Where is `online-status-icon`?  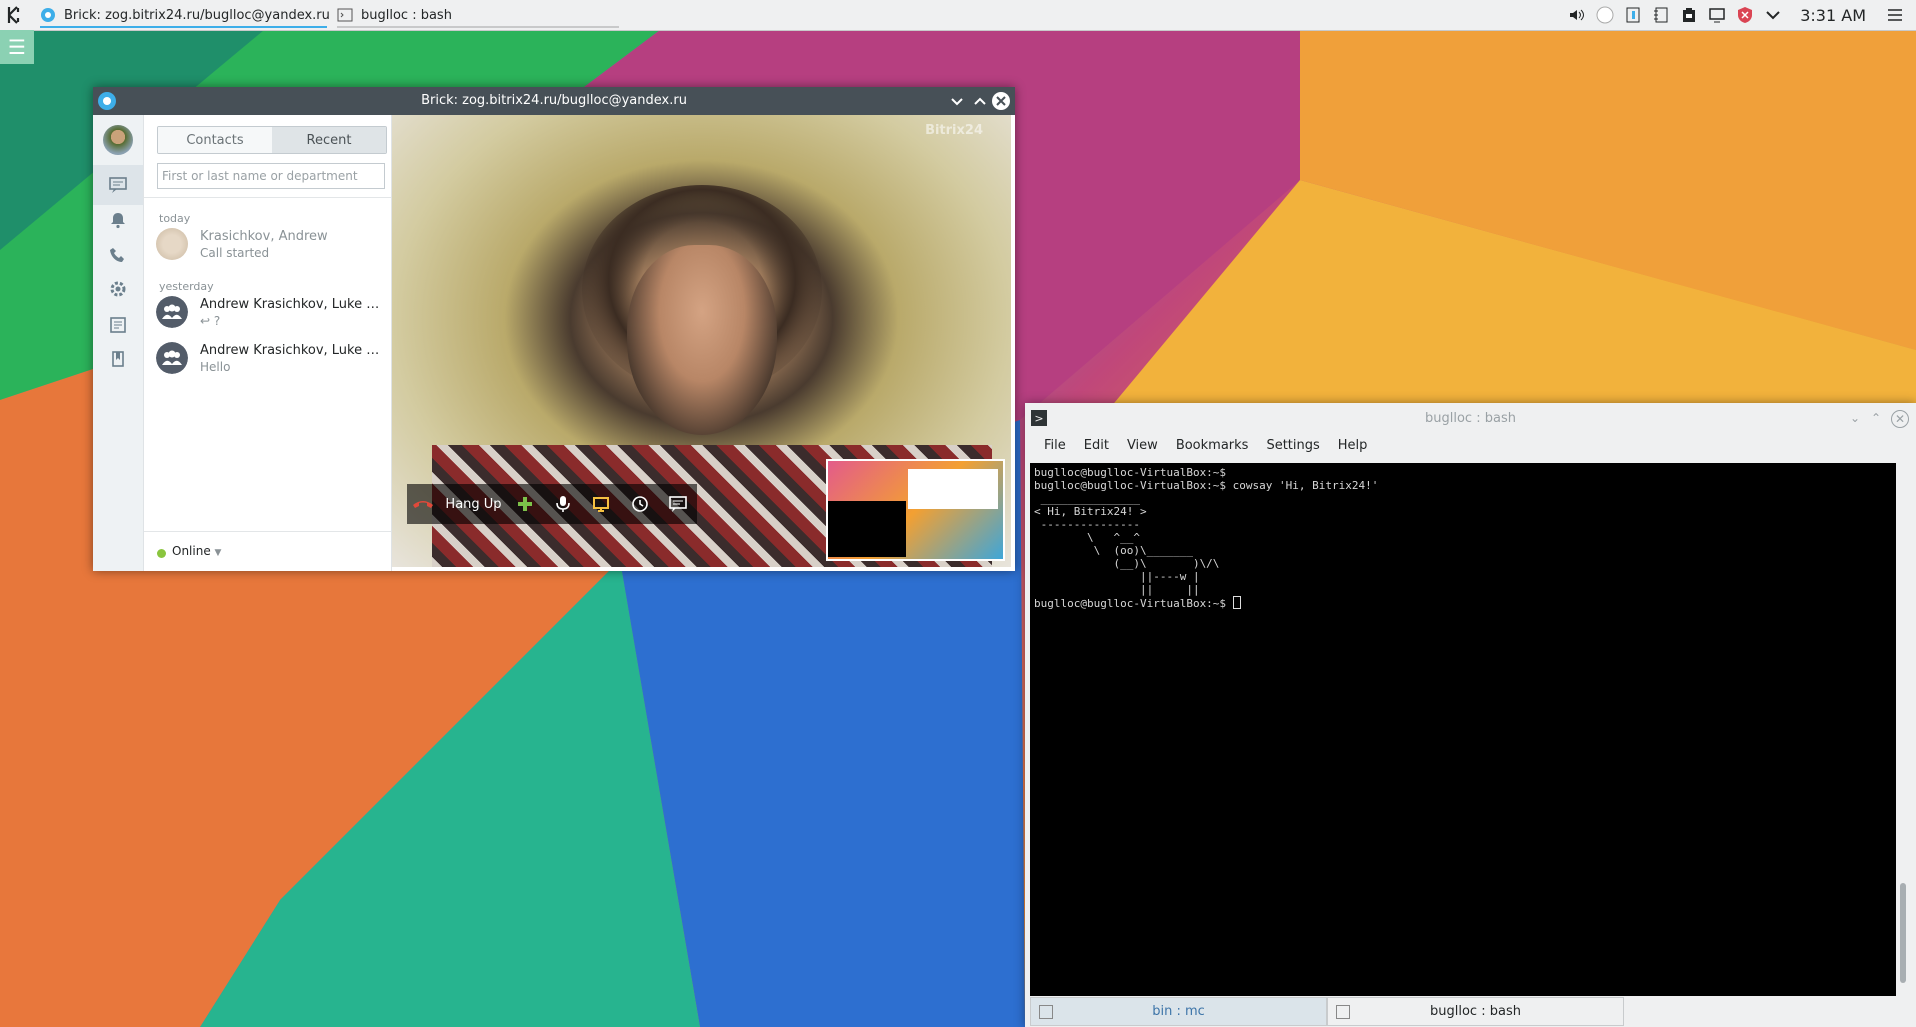 online-status-icon is located at coordinates (161, 553).